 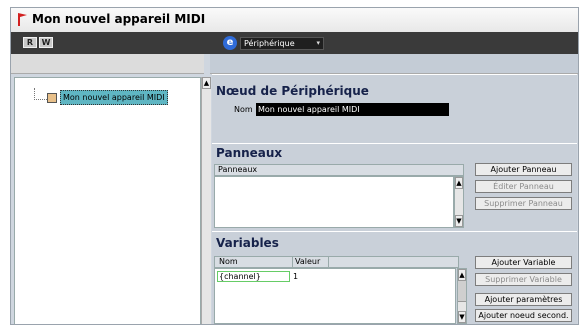 What do you see at coordinates (30, 42) in the screenshot?
I see `read-button: R` at bounding box center [30, 42].